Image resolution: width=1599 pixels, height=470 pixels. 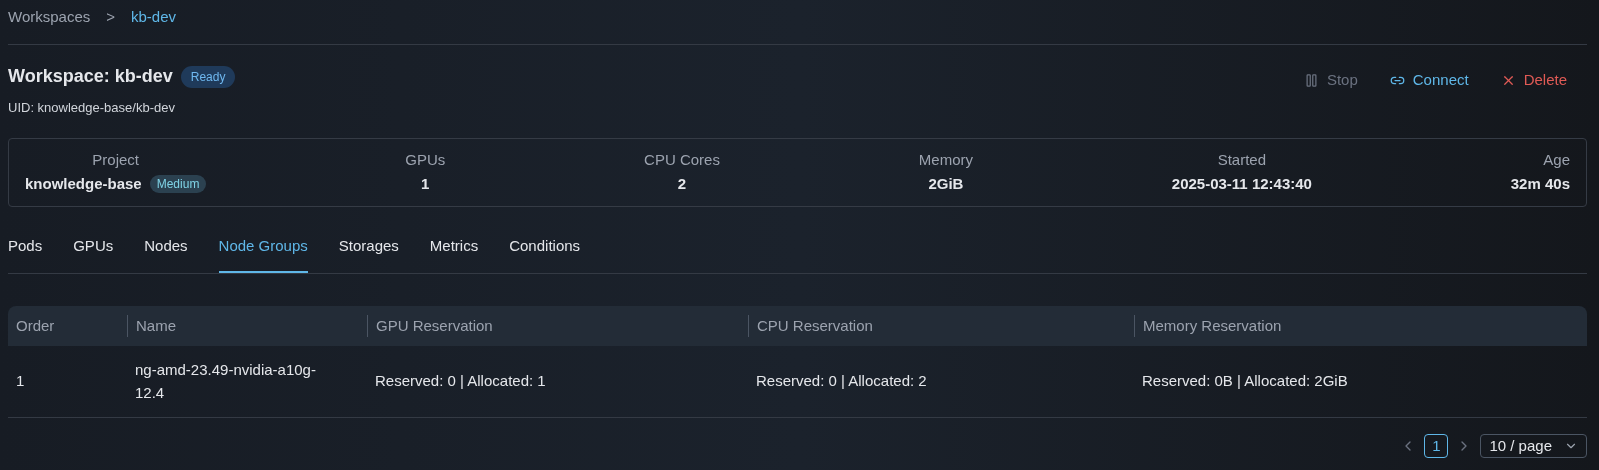 I want to click on stat-label: Started, so click(x=1242, y=159).